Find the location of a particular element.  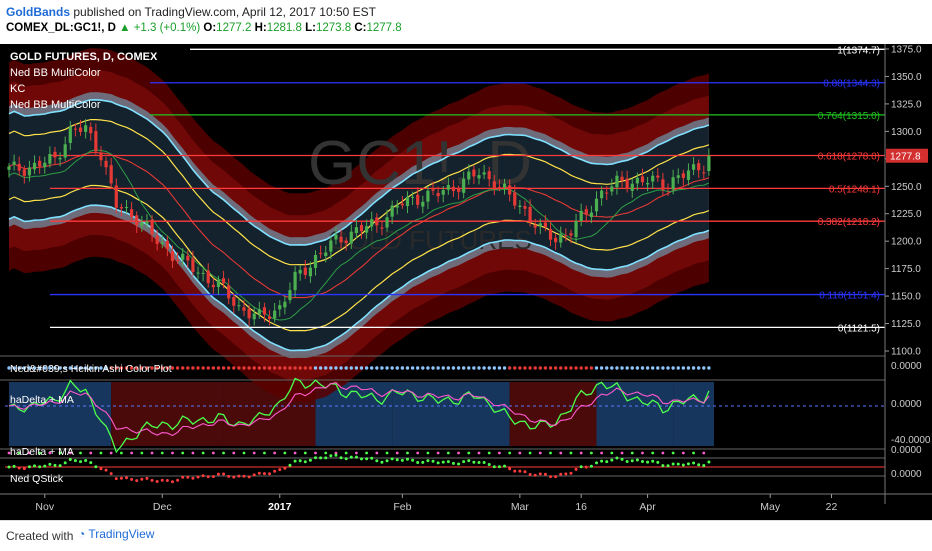

time-tick-label-6: Apr is located at coordinates (647, 507).